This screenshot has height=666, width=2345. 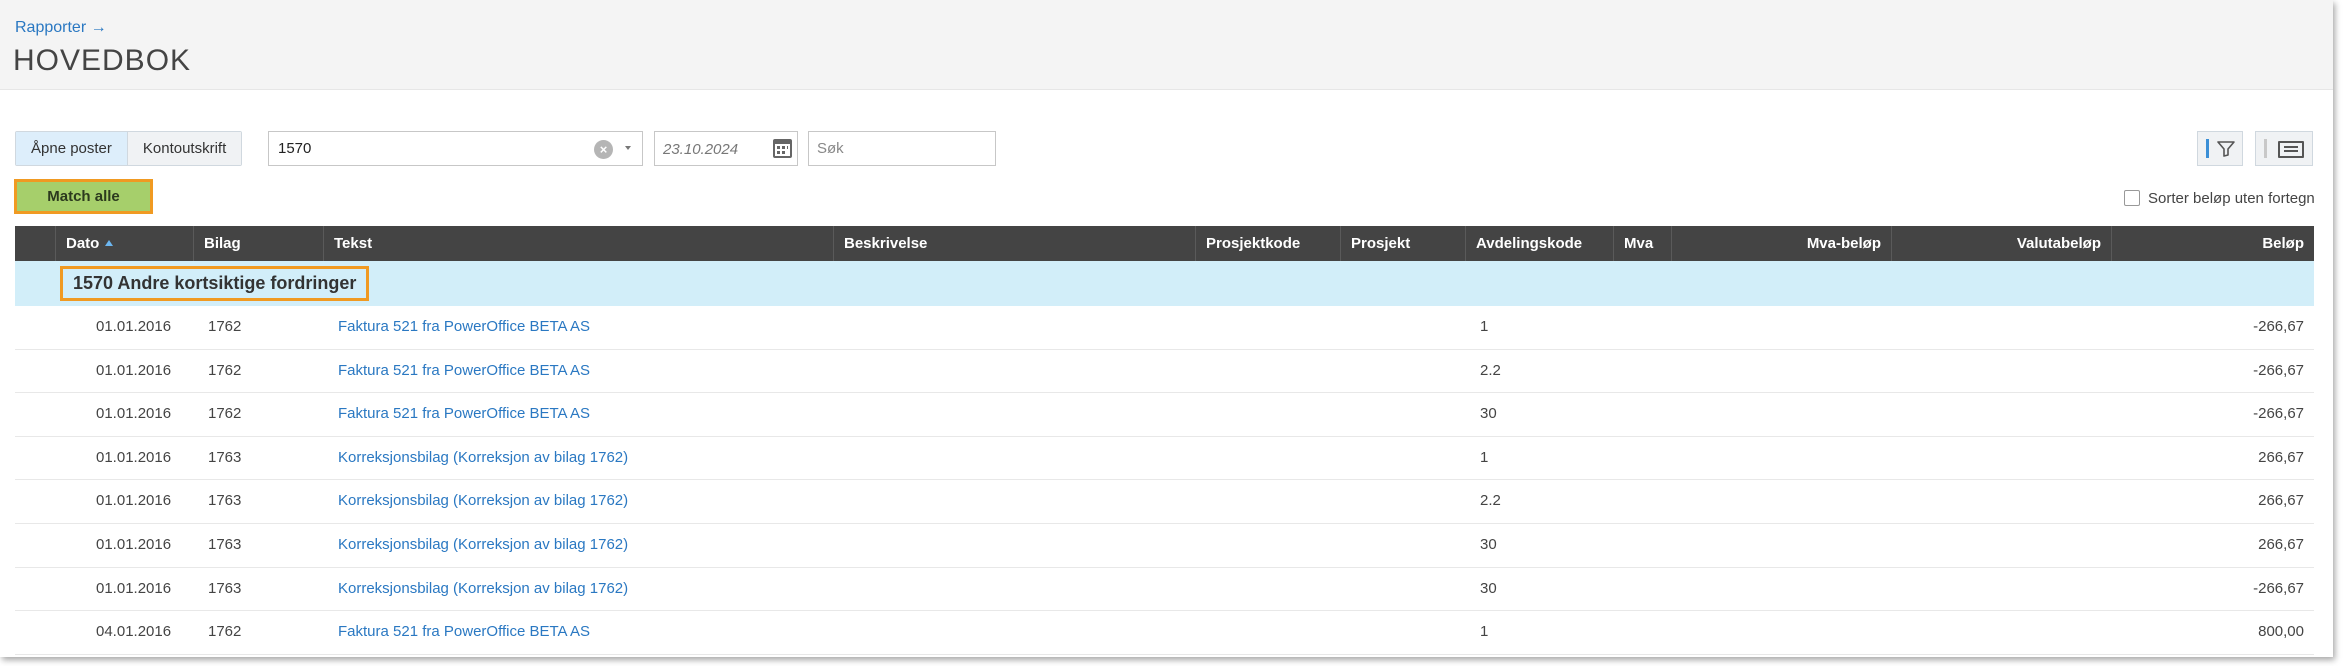 I want to click on sort-unsigned-toggle: Sorter beløp uten fortegn, so click(x=2219, y=198).